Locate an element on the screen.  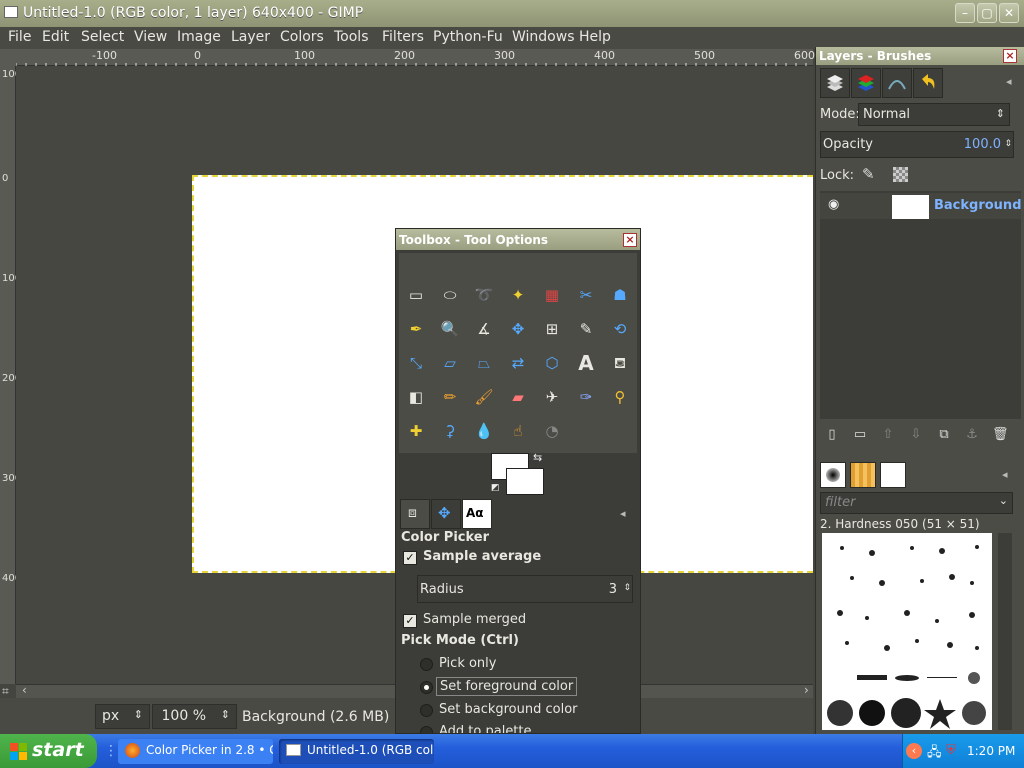
scroll-left-icon: ‹ is located at coordinates (24, 690).